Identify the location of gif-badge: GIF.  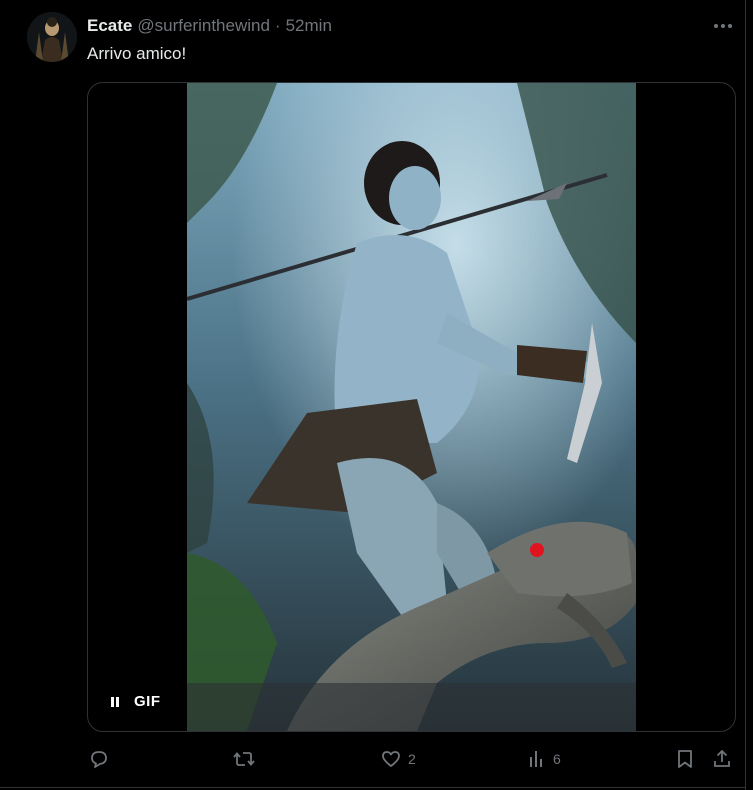
(147, 701).